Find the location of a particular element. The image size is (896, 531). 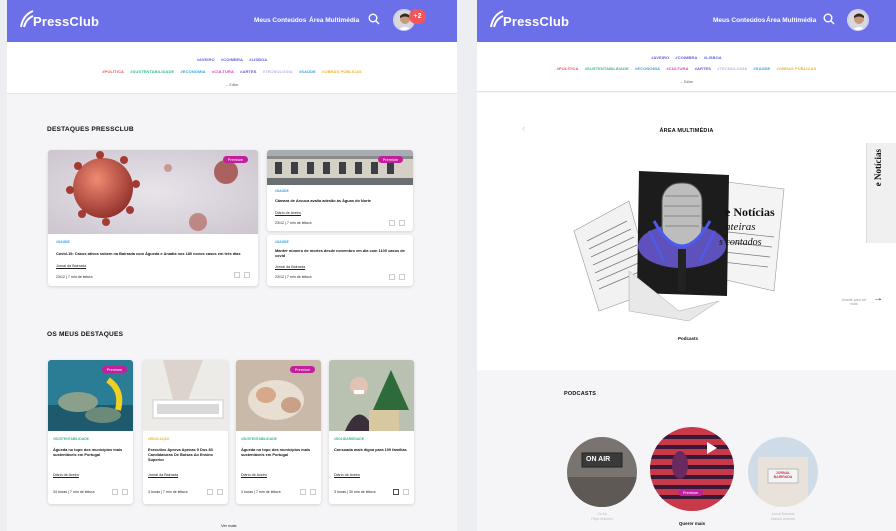

podcast-label: On Air is located at coordinates (602, 514).